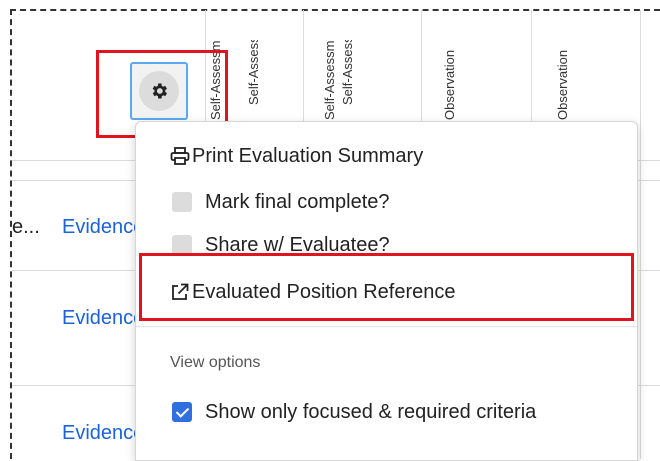  Describe the element at coordinates (386, 326) in the screenshot. I see `menu-divider` at that location.